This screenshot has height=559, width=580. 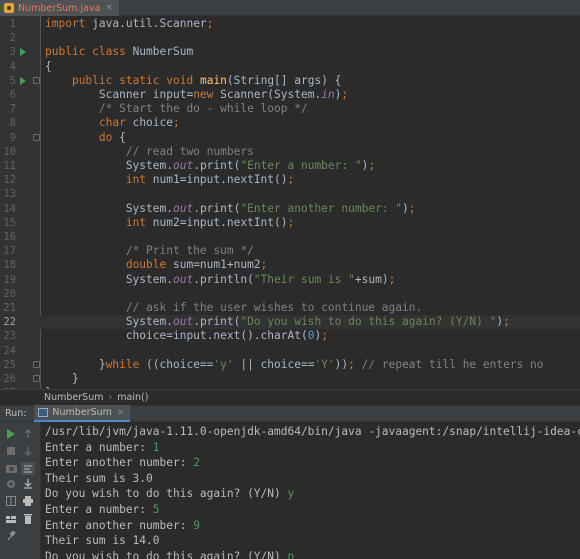 I want to click on stop-icon, so click(x=11, y=451).